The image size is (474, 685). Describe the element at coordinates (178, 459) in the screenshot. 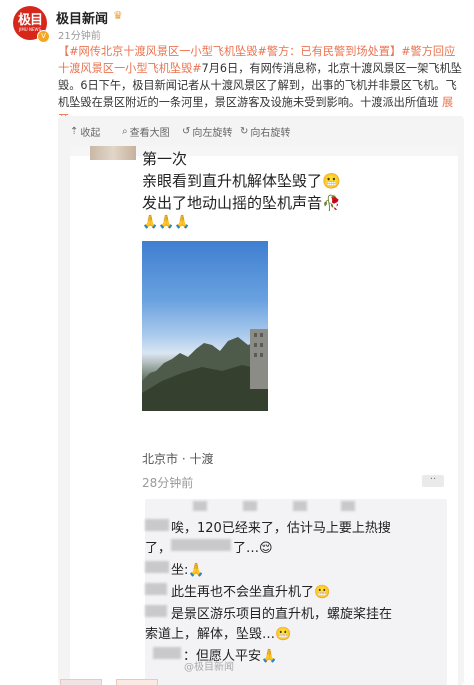

I see `location-label: 北京市 · 十渡` at that location.